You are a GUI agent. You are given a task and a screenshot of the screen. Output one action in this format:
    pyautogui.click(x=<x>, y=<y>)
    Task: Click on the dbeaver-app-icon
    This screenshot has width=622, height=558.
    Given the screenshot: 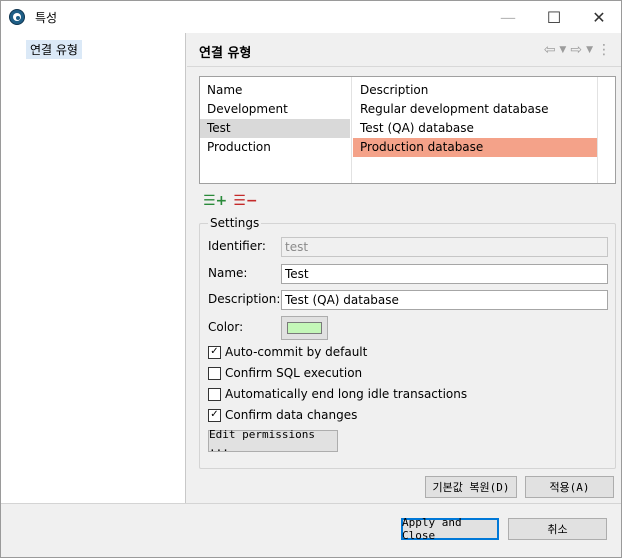 What is the action you would take?
    pyautogui.click(x=17, y=17)
    